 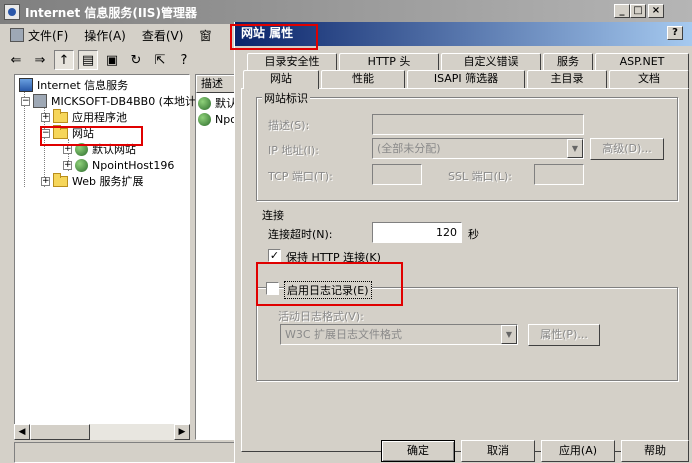 I want to click on tree-item-server: − MICKSOFT-DB4BB0 (本地计, so click(x=108, y=101).